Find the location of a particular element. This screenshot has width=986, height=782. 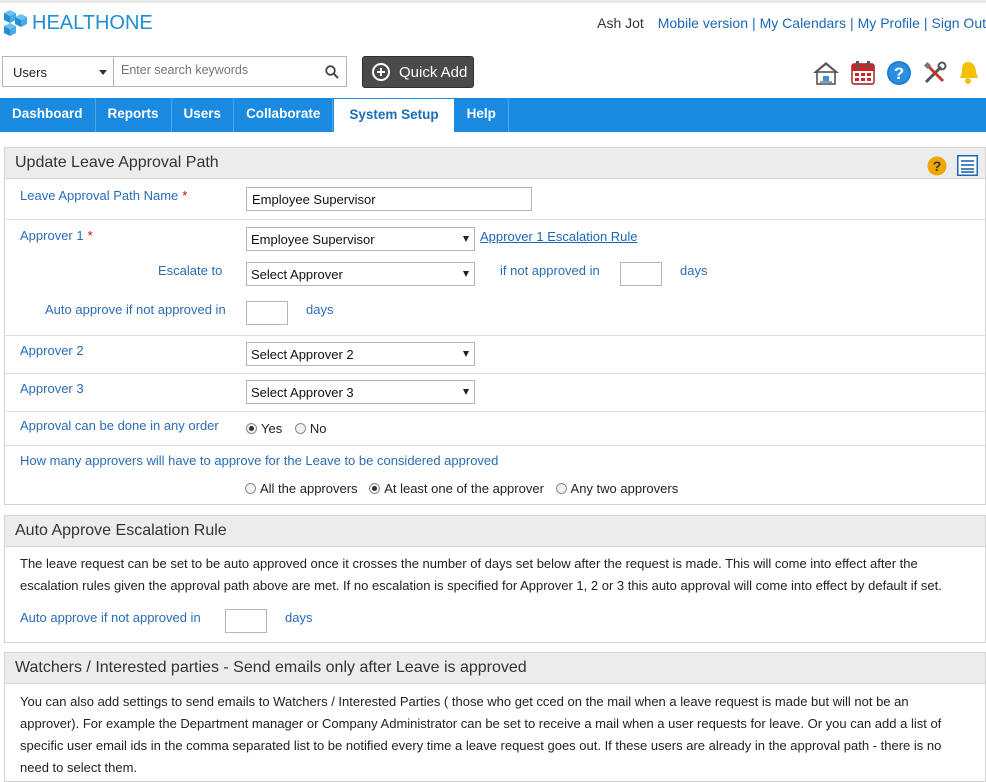

list-view-icon is located at coordinates (967, 165).